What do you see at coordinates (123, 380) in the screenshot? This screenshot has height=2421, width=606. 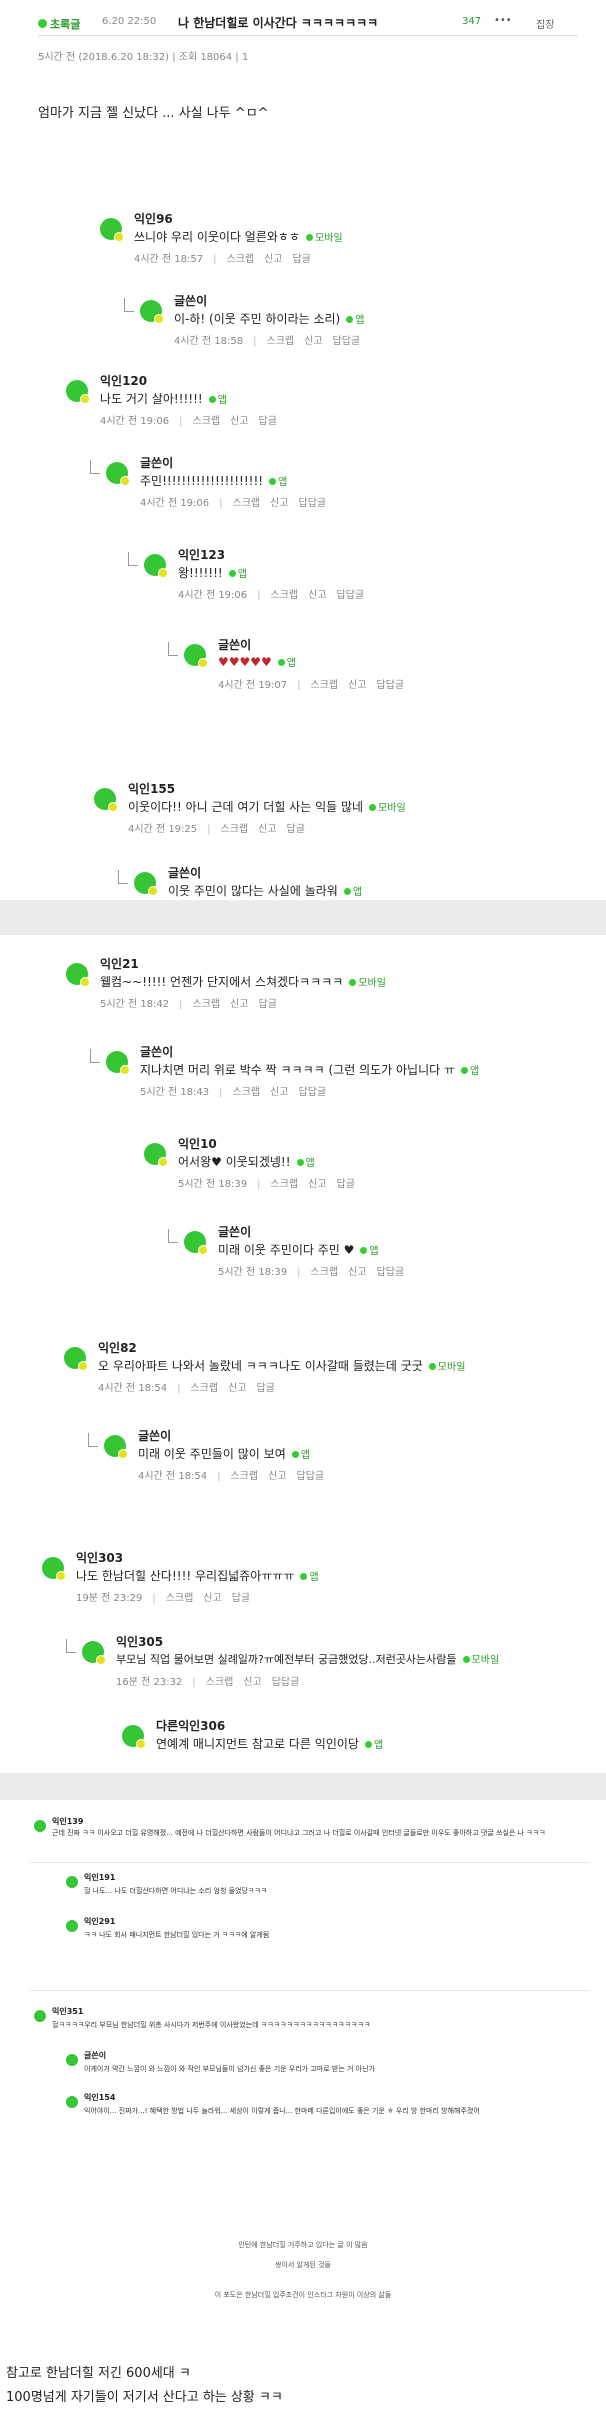 I see `comment-nick: 익인120` at bounding box center [123, 380].